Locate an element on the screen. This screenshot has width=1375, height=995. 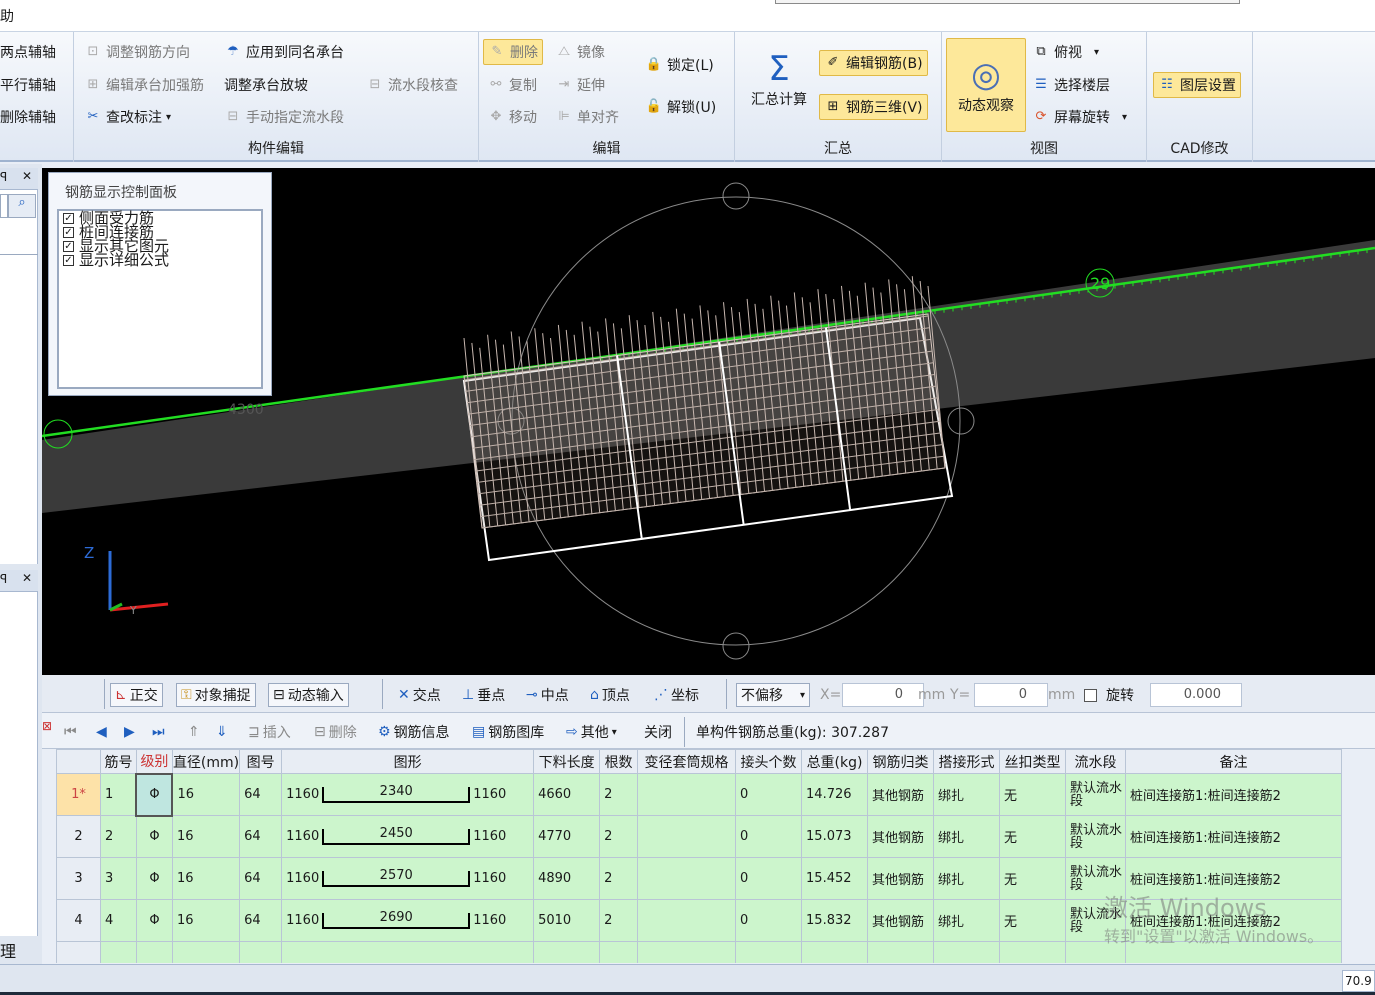
col-header: 级别 is located at coordinates (154, 761).